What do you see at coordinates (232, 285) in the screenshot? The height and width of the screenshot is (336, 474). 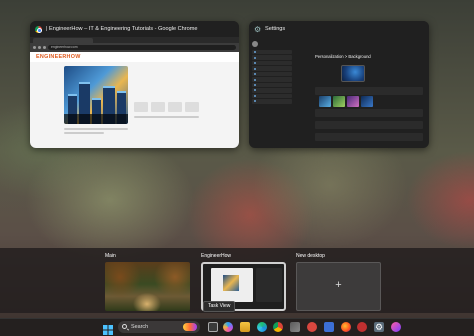 I see `mini-window-chrome` at bounding box center [232, 285].